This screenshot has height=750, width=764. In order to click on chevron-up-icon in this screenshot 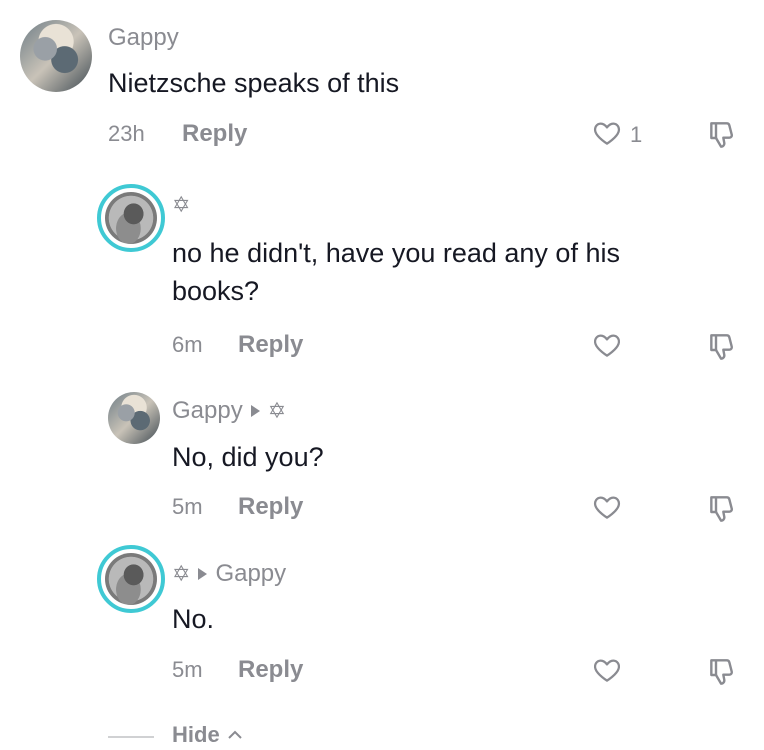, I will do `click(234, 734)`.